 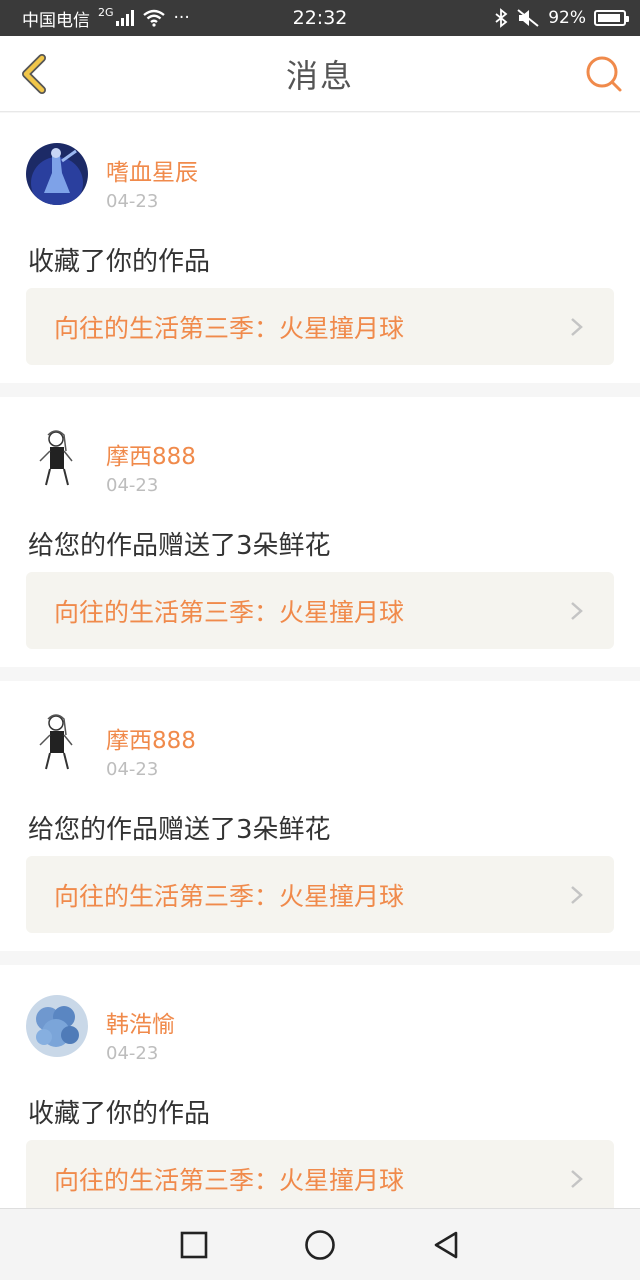 I want to click on circle-icon, so click(x=320, y=1244).